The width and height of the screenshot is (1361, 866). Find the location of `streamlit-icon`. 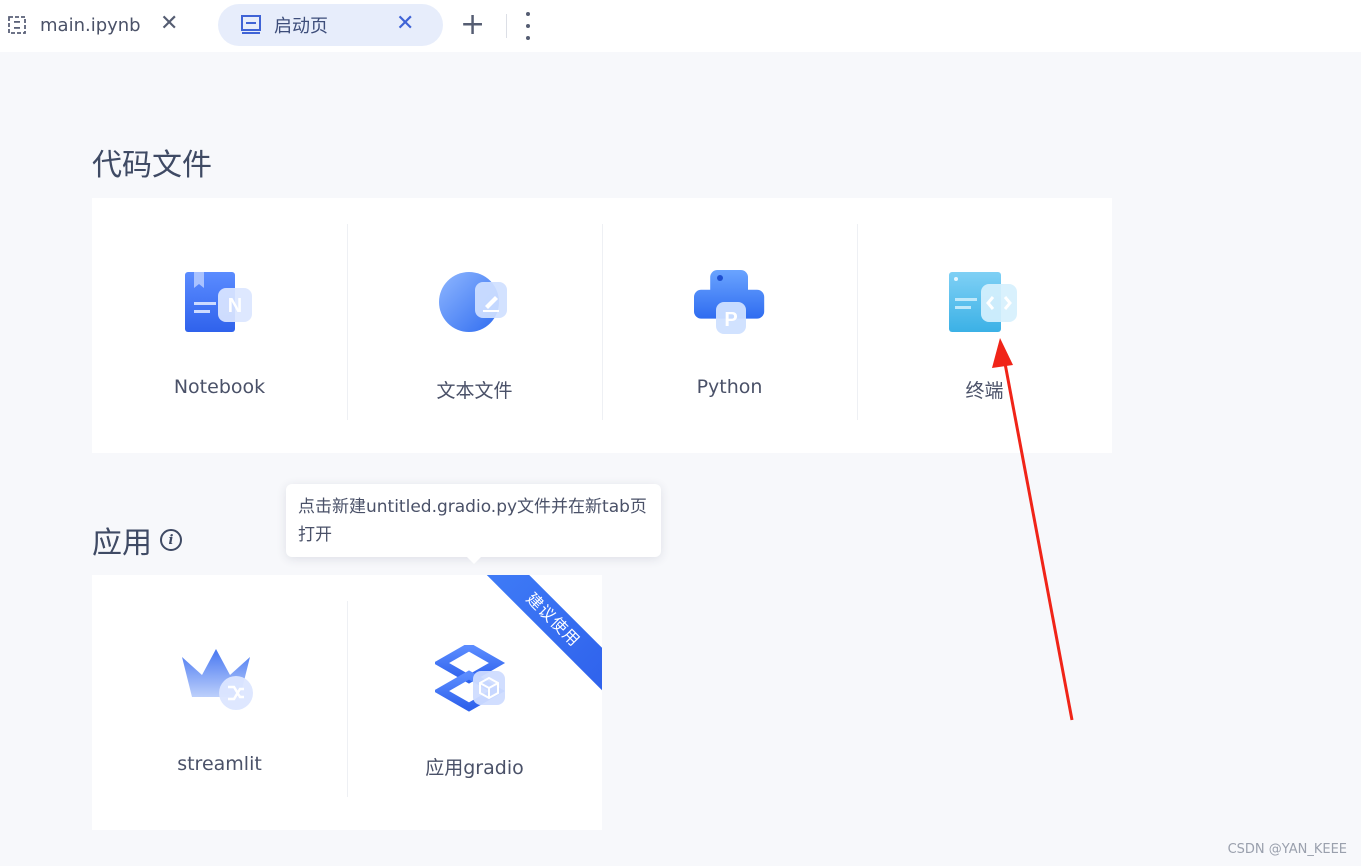

streamlit-icon is located at coordinates (217, 679).